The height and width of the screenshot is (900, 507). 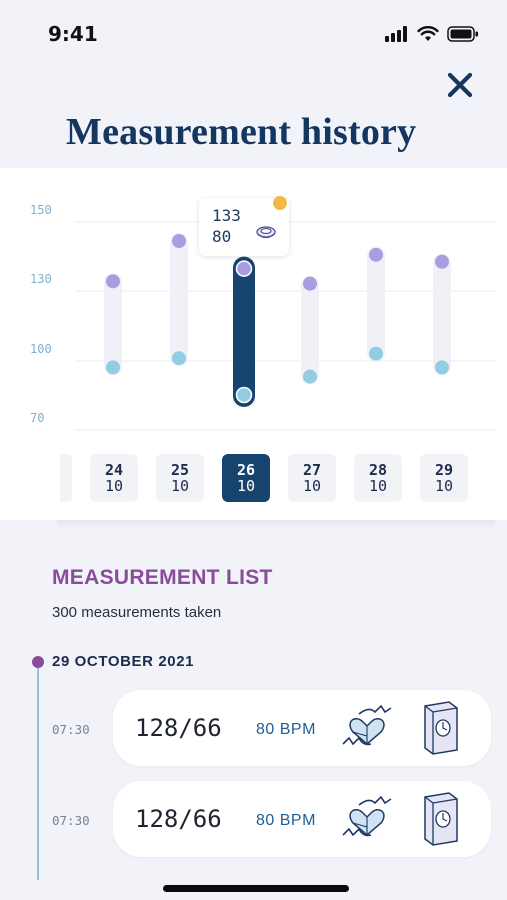 What do you see at coordinates (444, 470) in the screenshot?
I see `date-day: 29` at bounding box center [444, 470].